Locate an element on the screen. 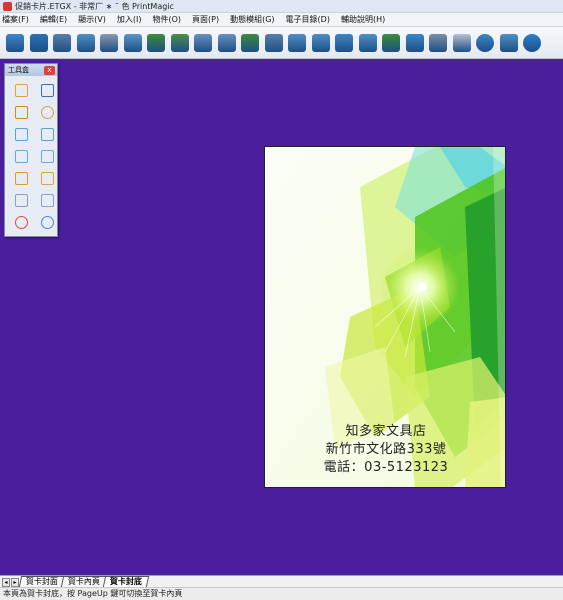 This screenshot has width=563, height=600. wand-tool is located at coordinates (47, 90).